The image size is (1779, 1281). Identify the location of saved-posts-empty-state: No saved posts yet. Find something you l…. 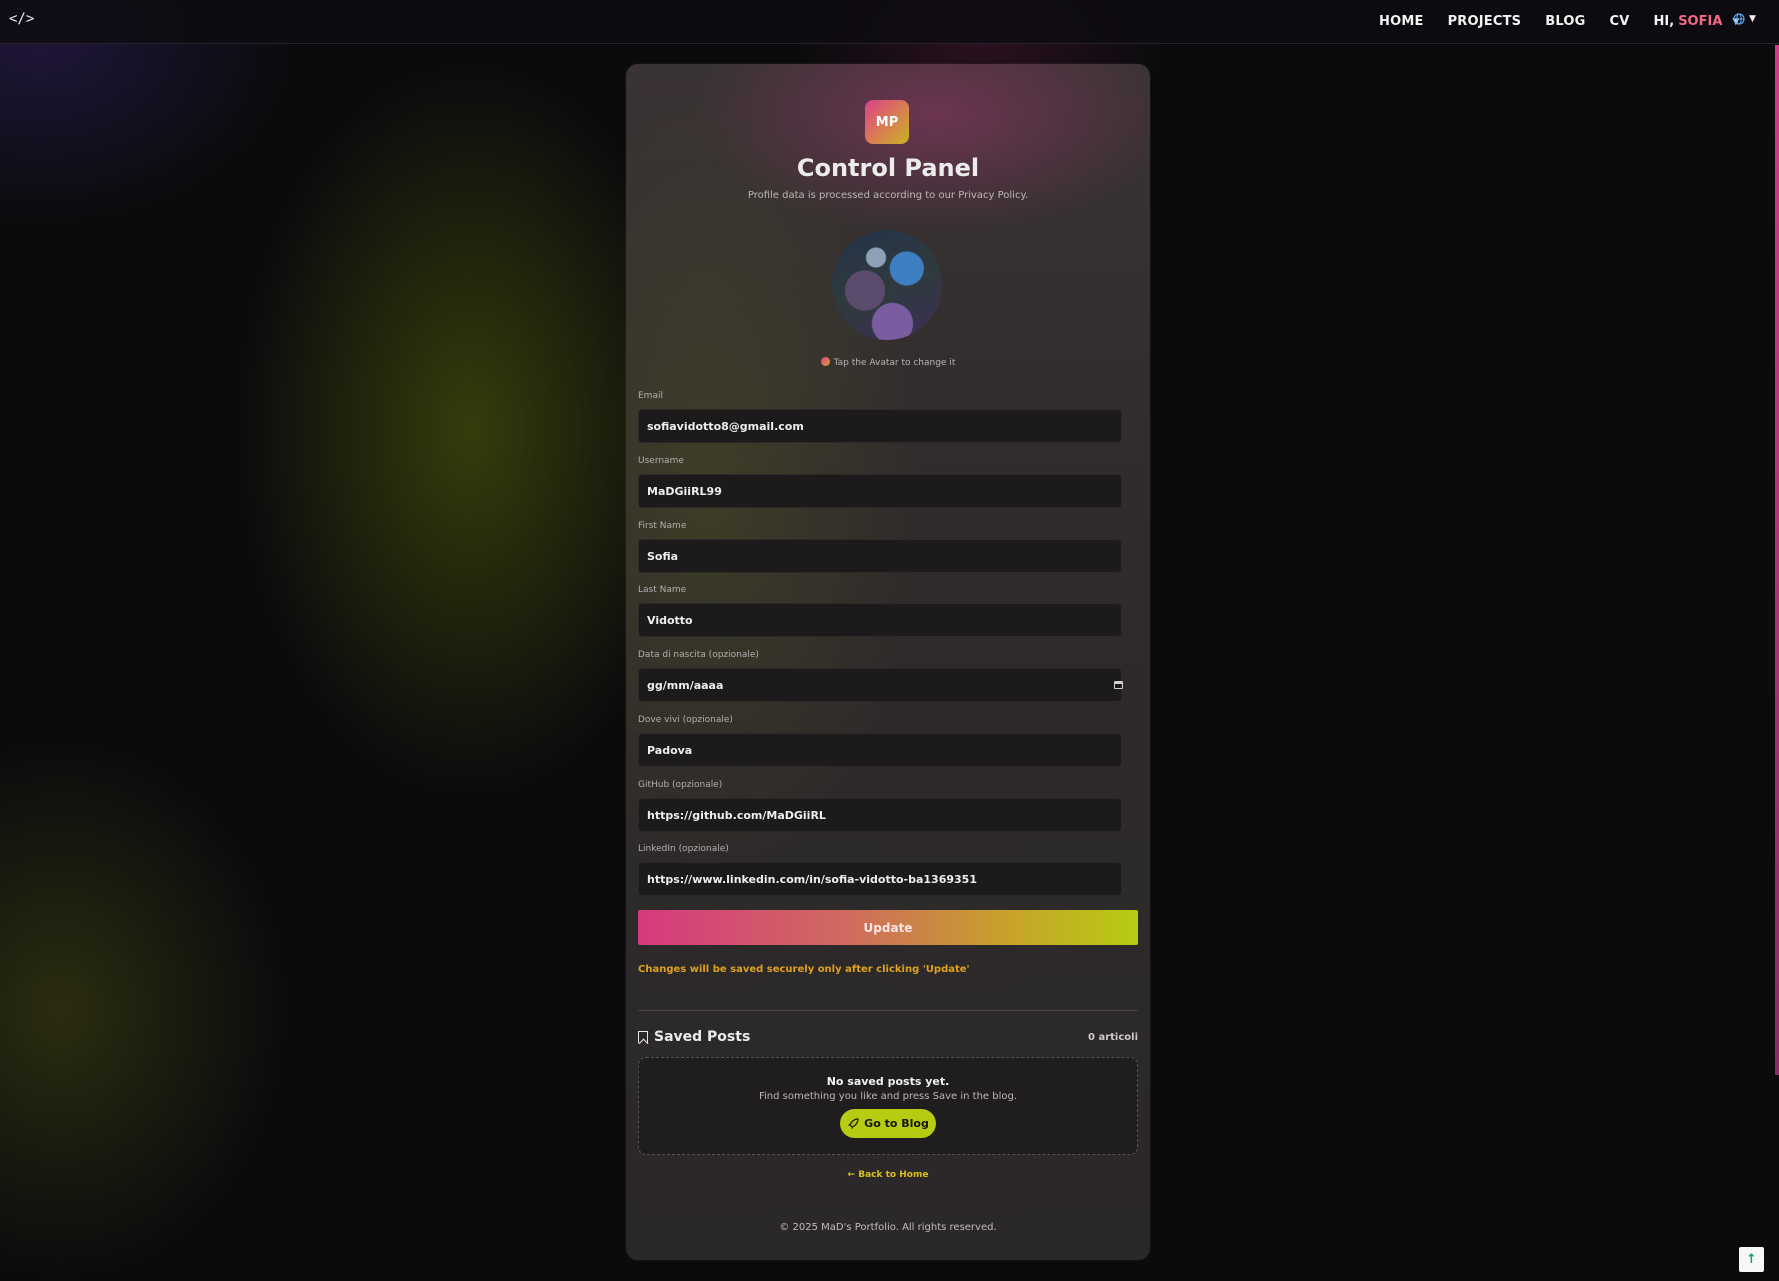
(888, 1106).